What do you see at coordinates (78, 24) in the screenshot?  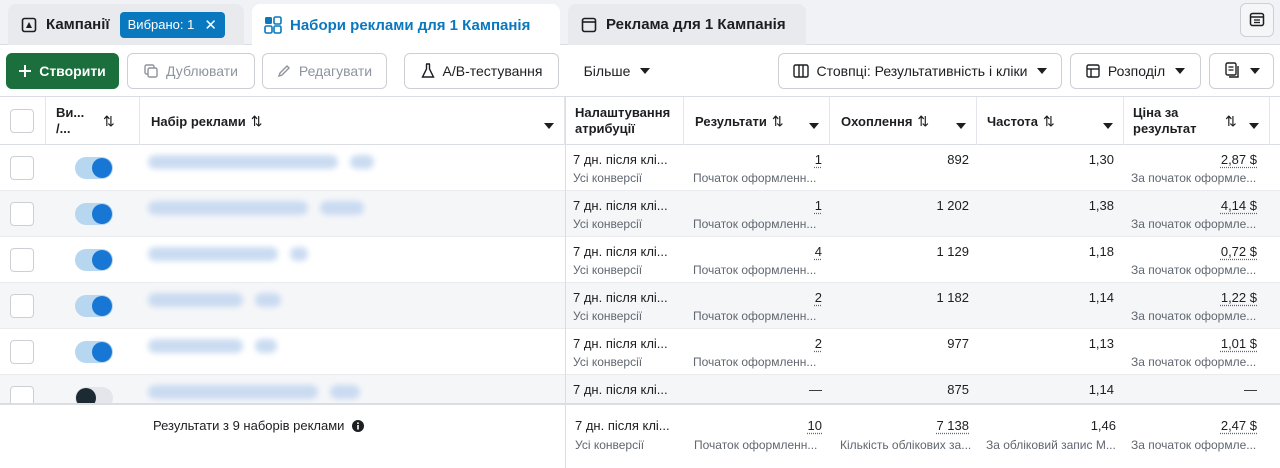 I see `tab-campaigns-label: Кампанії` at bounding box center [78, 24].